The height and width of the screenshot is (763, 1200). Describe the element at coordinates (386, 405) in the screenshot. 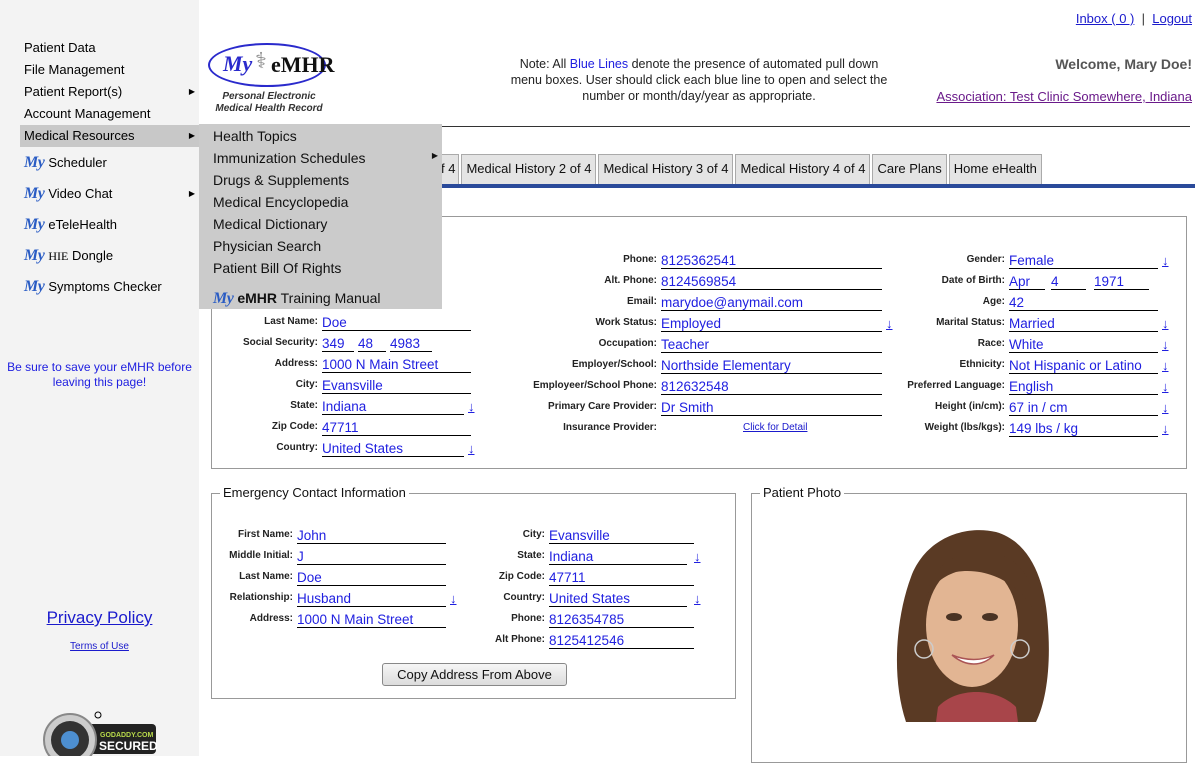

I see `state-field: State: Indiana ↓` at that location.